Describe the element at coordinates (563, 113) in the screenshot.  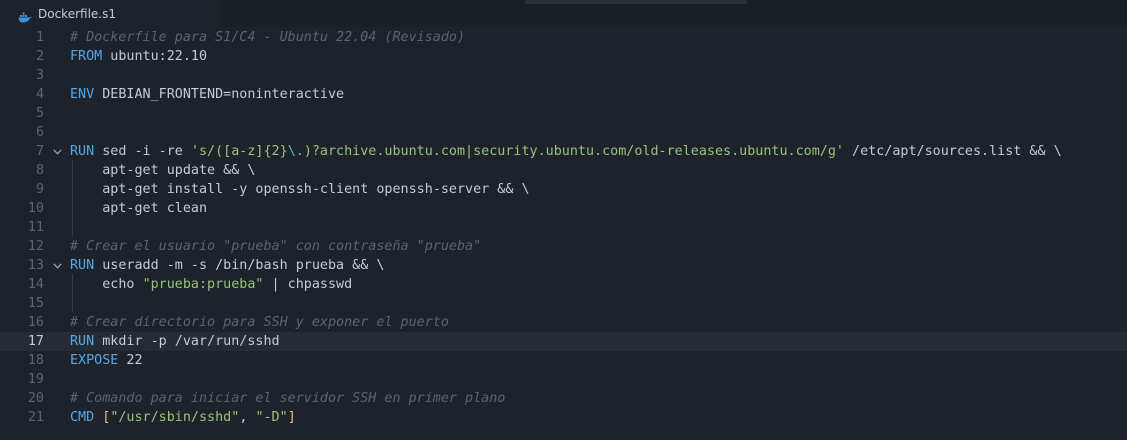
I see `code-line: 5` at that location.